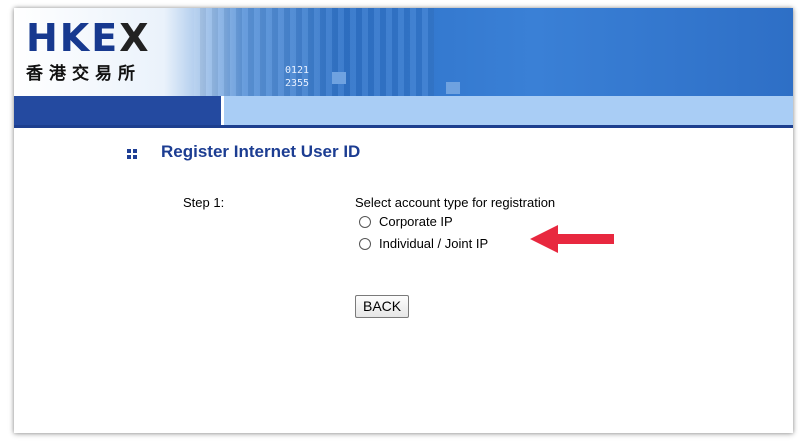 This screenshot has height=441, width=808. I want to click on ticker-display: 0121 2355, so click(297, 77).